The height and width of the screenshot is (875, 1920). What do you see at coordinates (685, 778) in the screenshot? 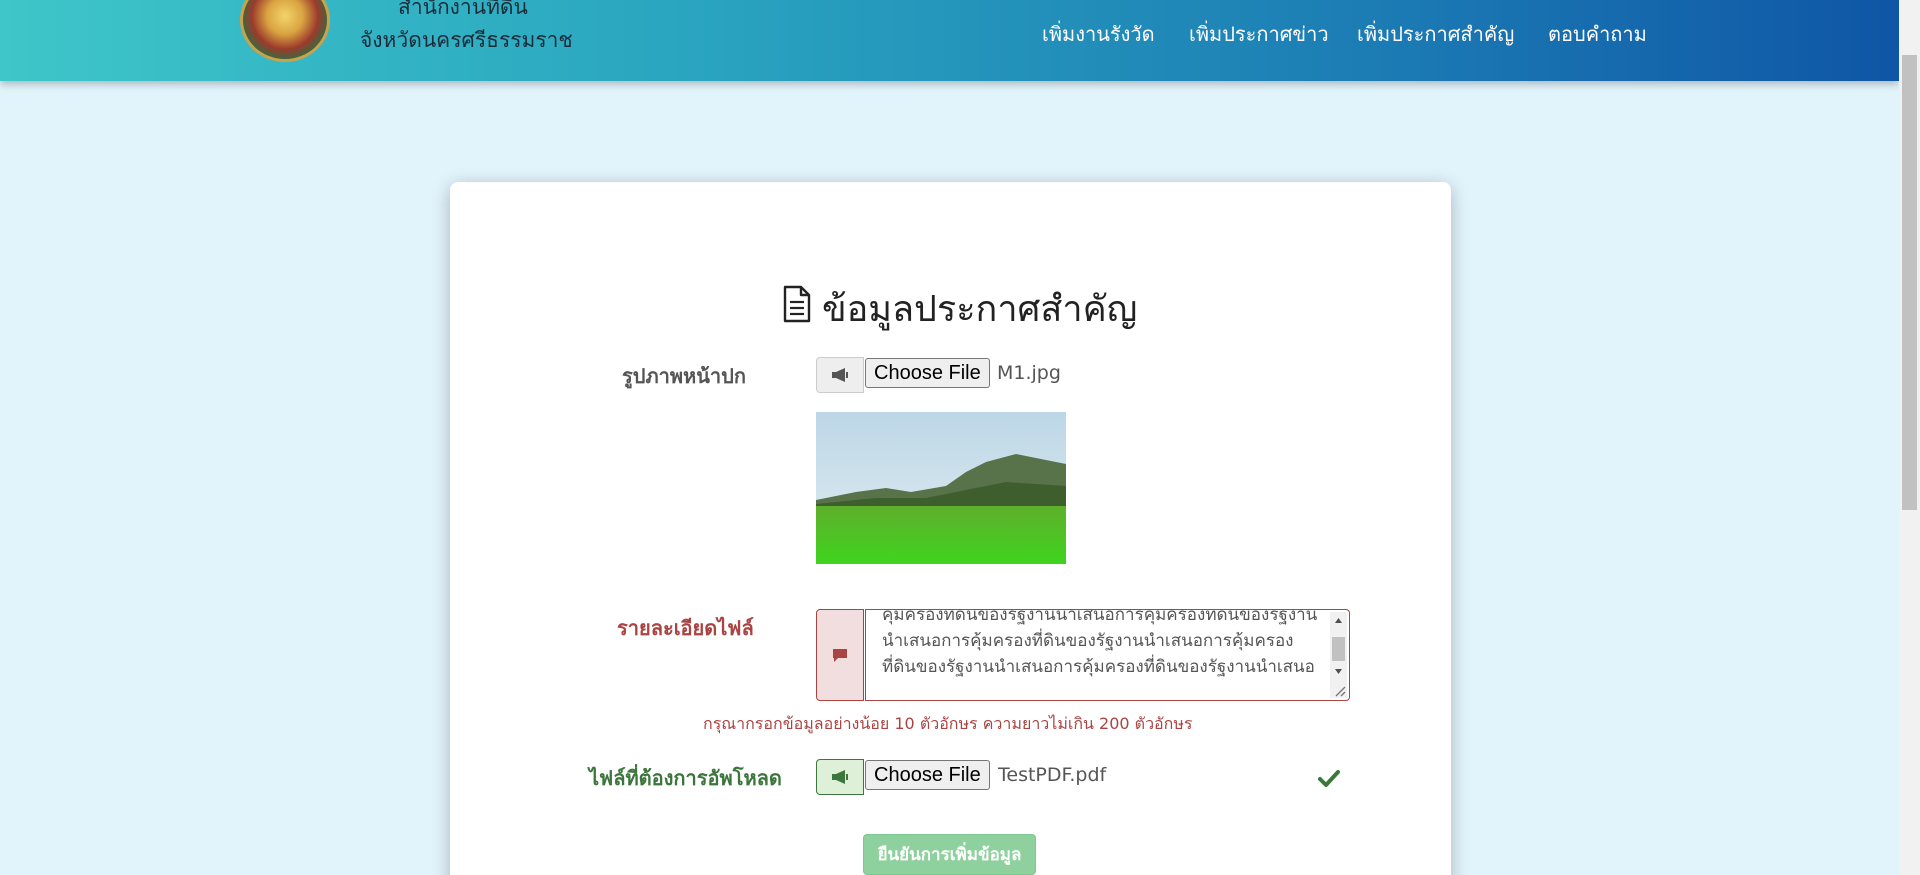
I see `upload-label: ไฟล์ที่ต้องการอัพโหลด` at bounding box center [685, 778].